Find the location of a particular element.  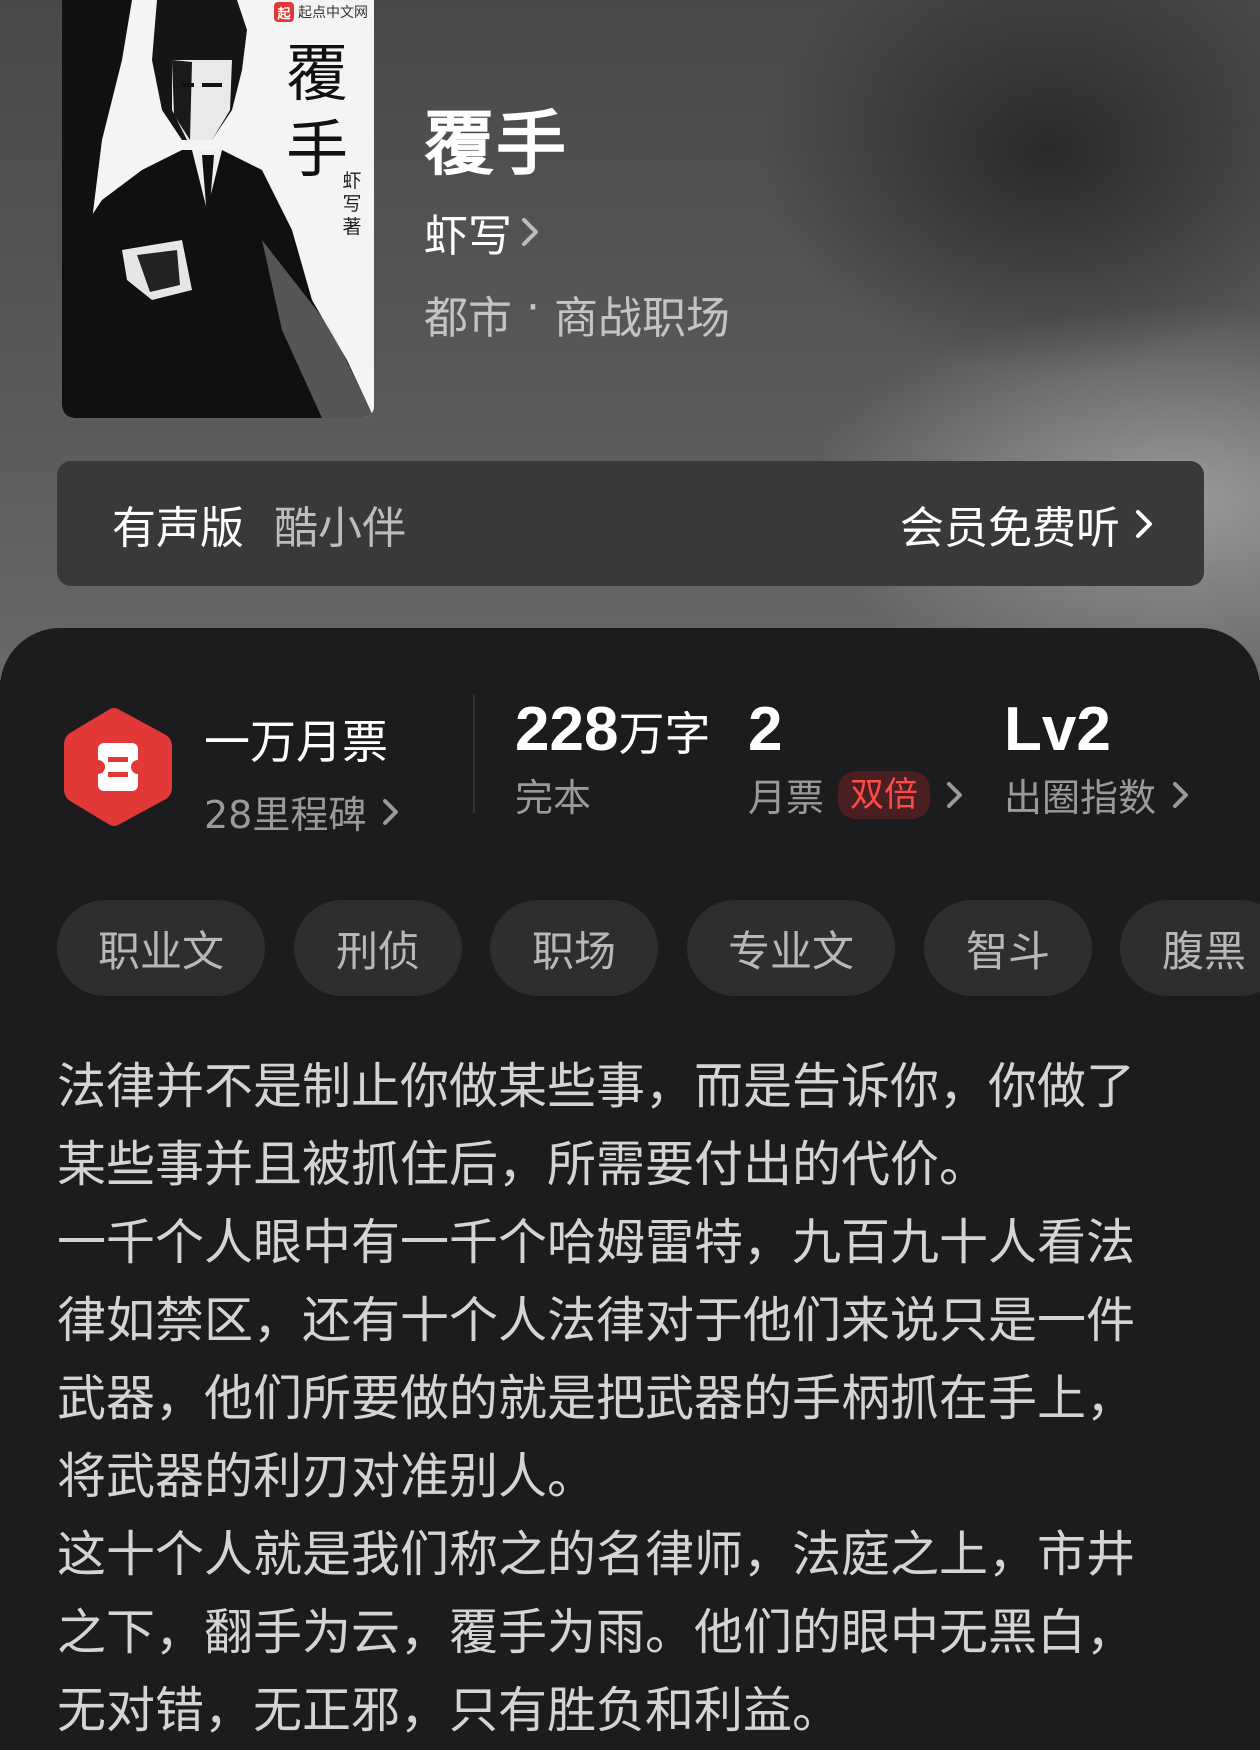

word-count-stat: 228万字 完本 is located at coordinates (612, 758).